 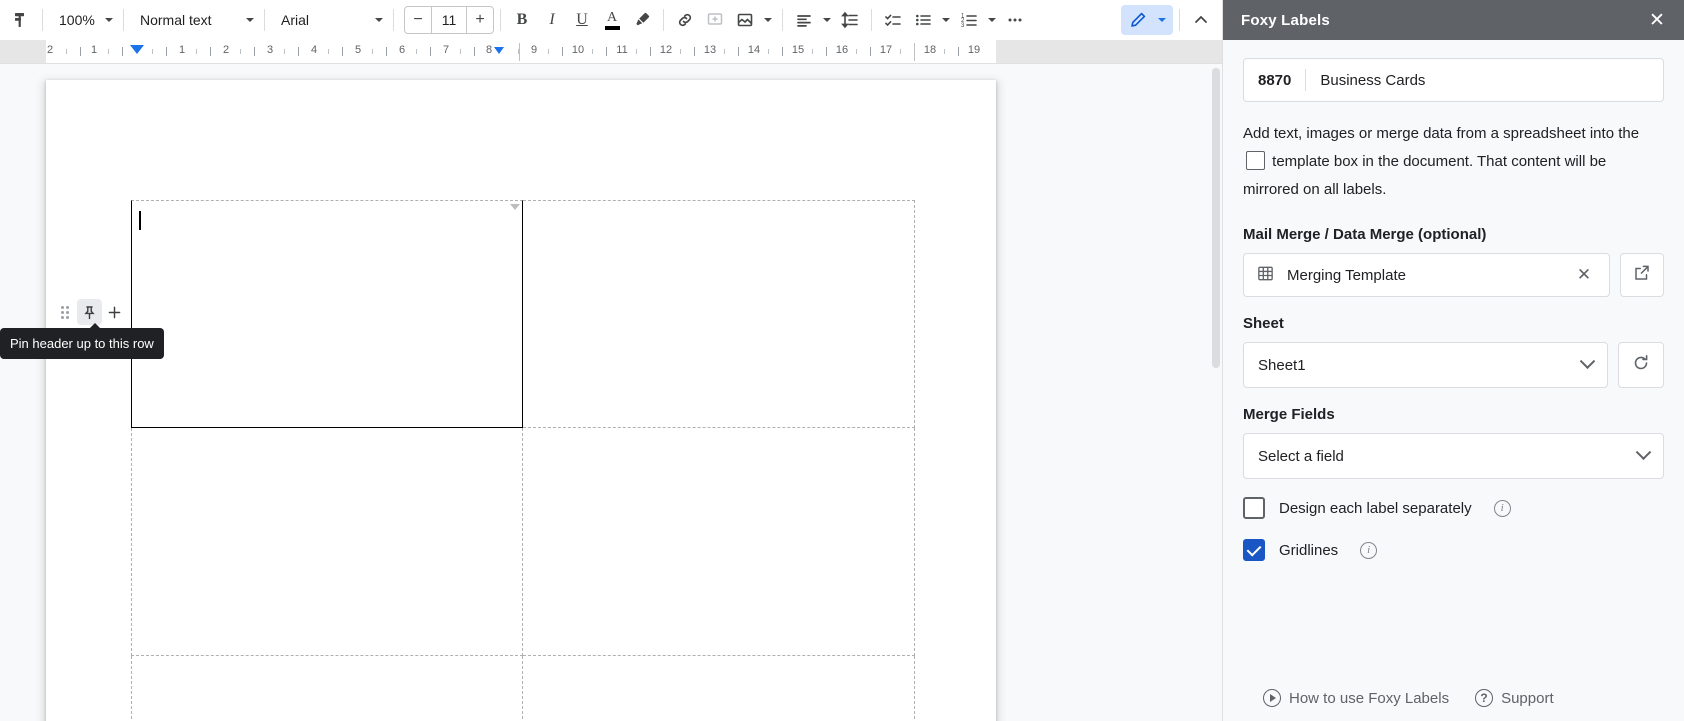 What do you see at coordinates (886, 50) in the screenshot?
I see `ruler-number: 17` at bounding box center [886, 50].